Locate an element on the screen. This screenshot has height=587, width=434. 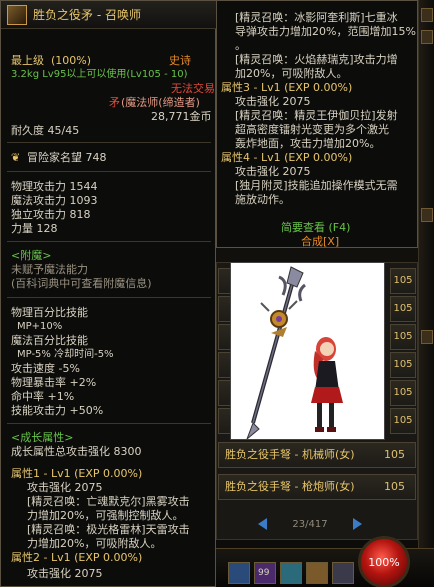
stat-line: 物理攻击力 1544 is located at coordinates (54, 186).